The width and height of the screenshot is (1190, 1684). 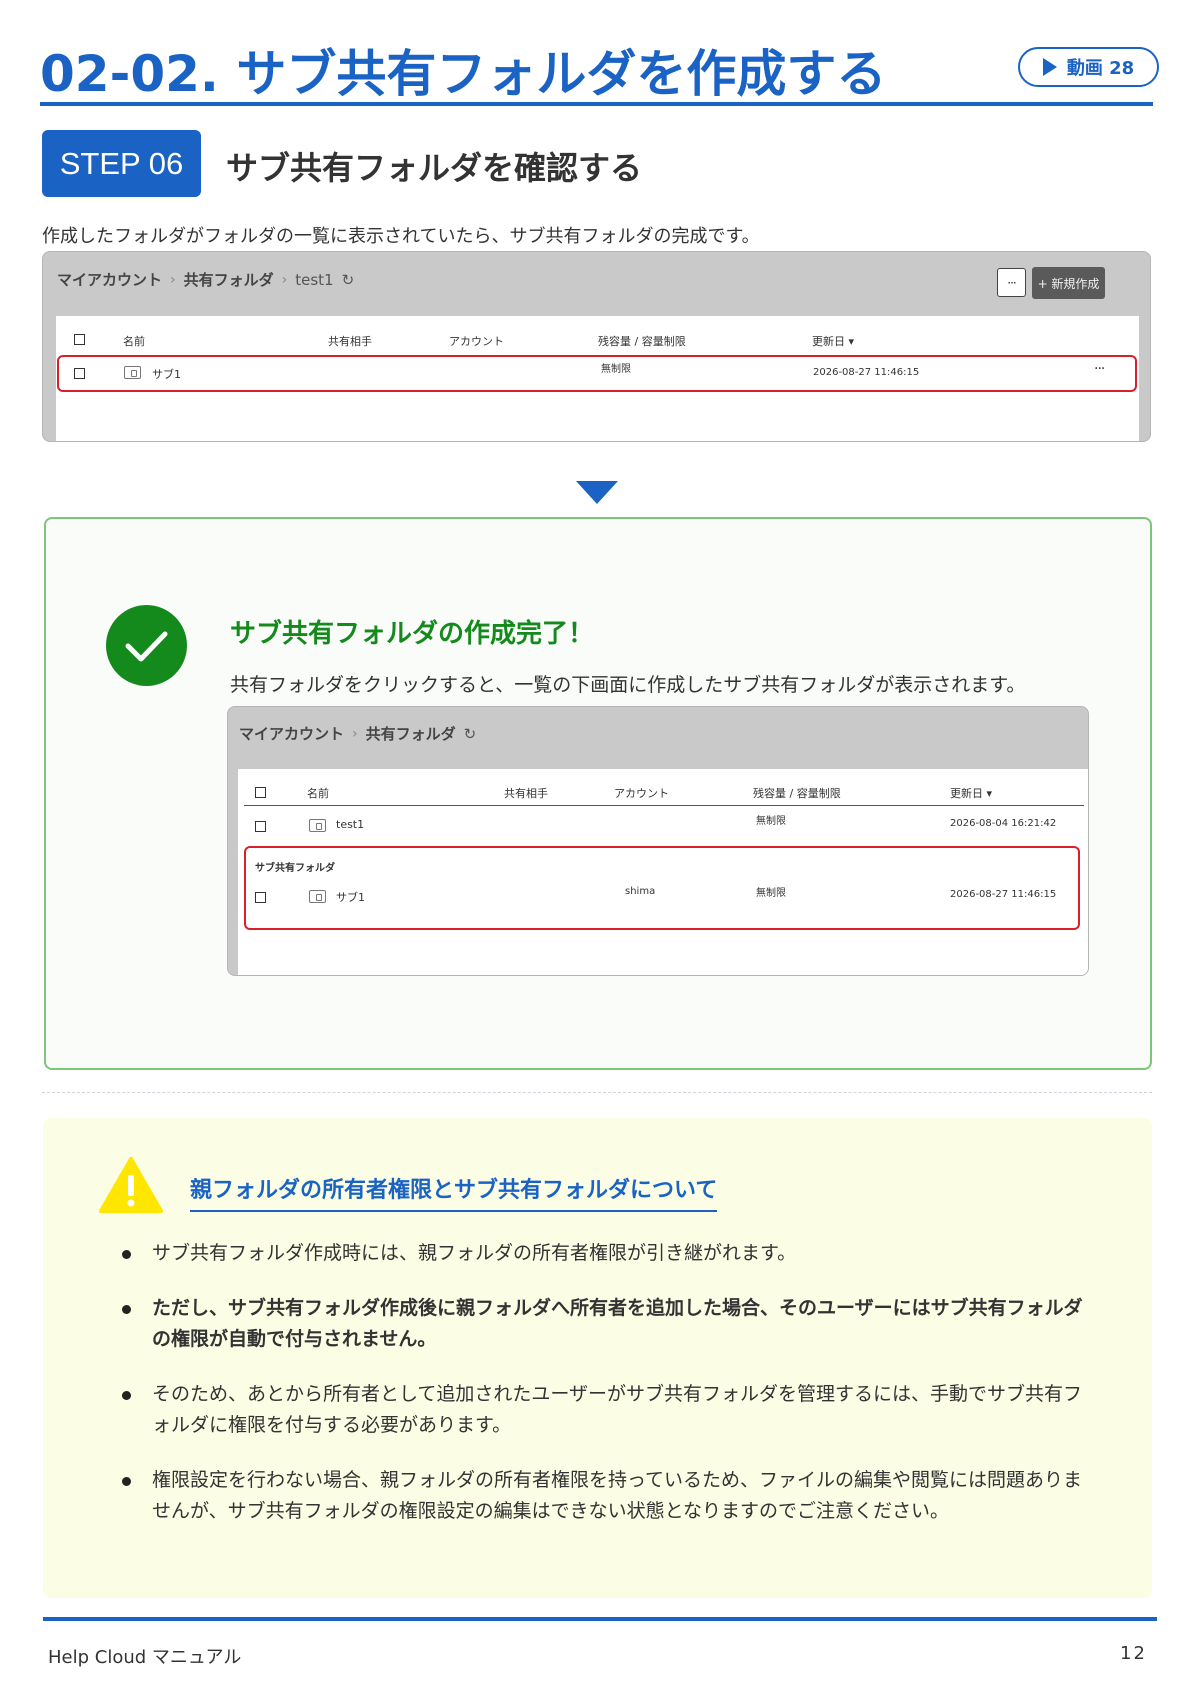 What do you see at coordinates (597, 1092) in the screenshot?
I see `dashed-divider` at bounding box center [597, 1092].